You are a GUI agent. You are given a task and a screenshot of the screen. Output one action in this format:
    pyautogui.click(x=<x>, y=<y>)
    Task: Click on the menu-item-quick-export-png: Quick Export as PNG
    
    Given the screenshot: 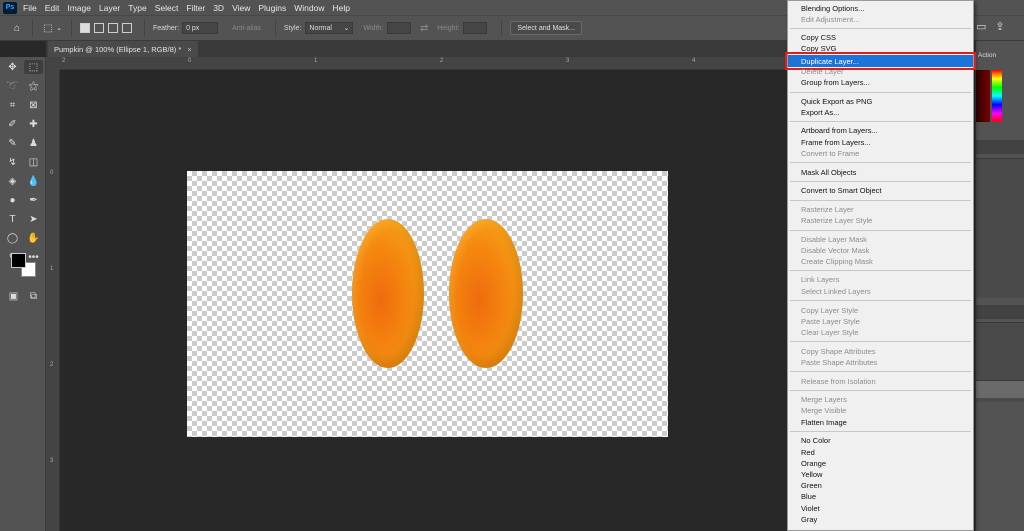 What is the action you would take?
    pyautogui.click(x=880, y=101)
    